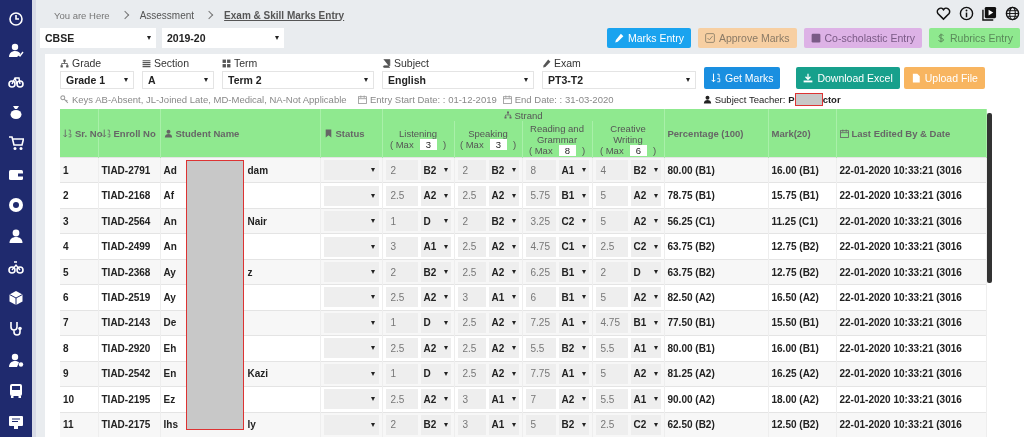  What do you see at coordinates (540, 195) in the screenshot?
I see `score-field: 5.75` at bounding box center [540, 195].